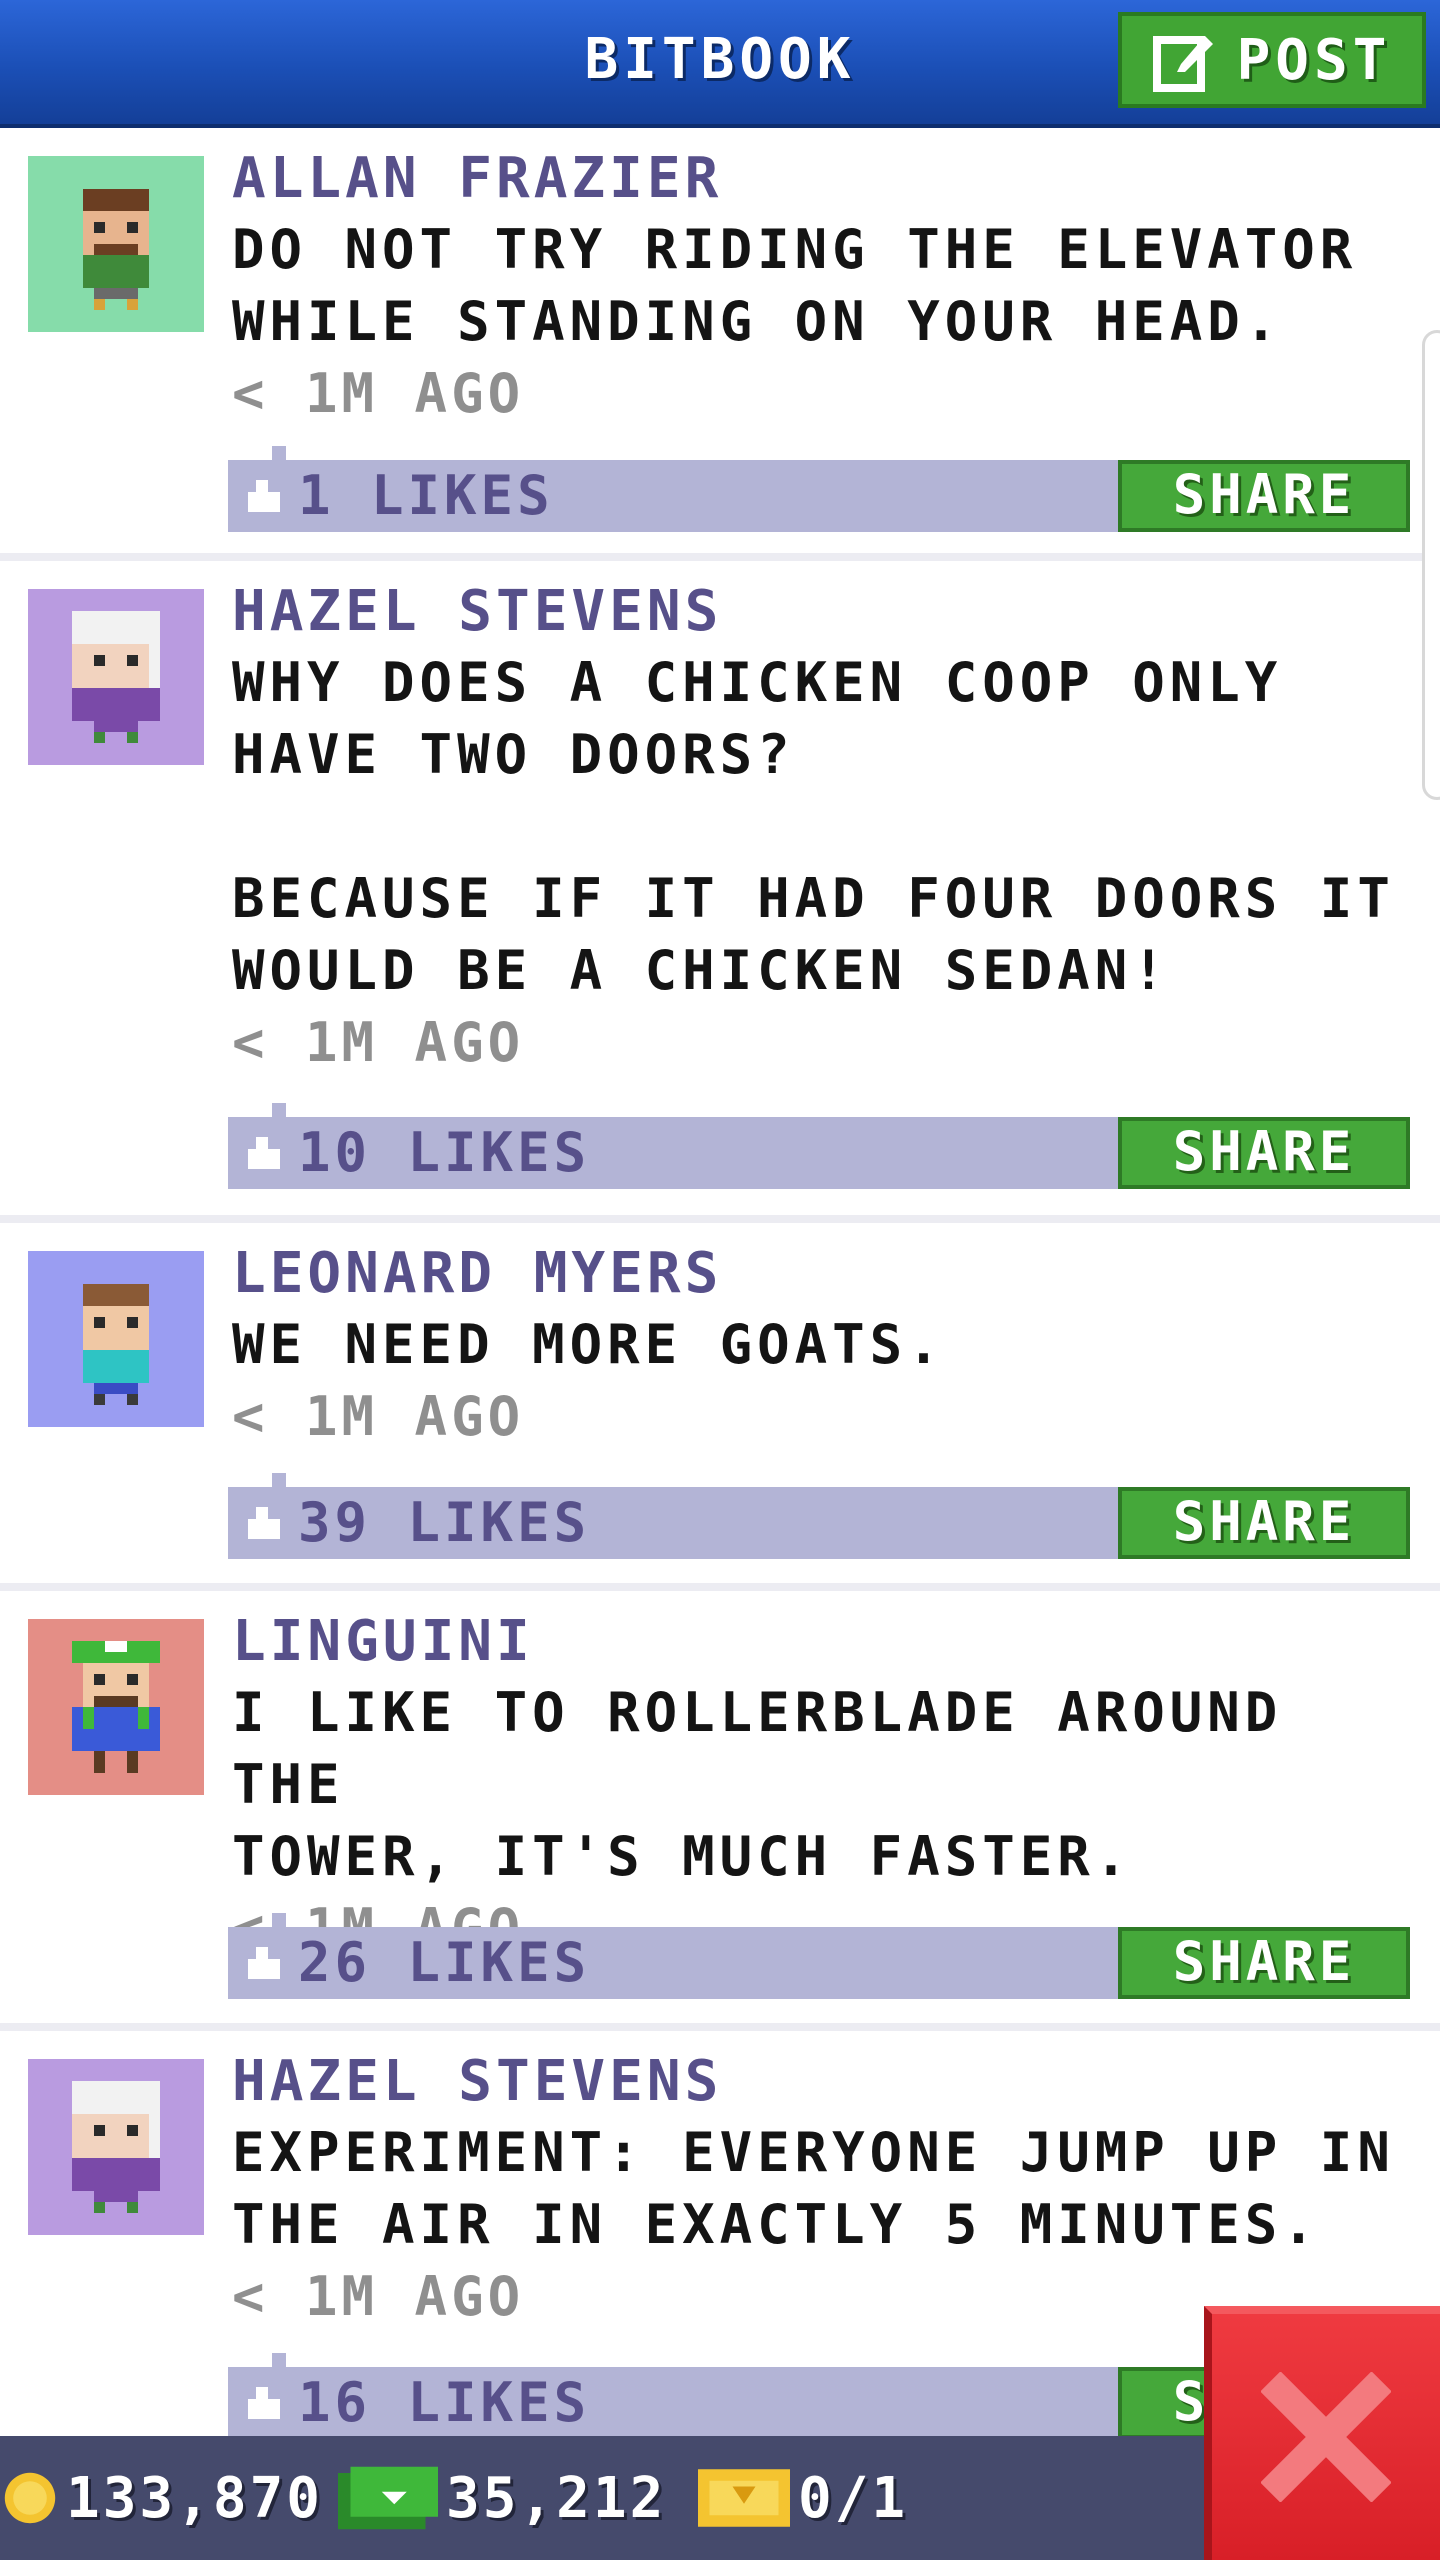 This screenshot has width=1440, height=2560. I want to click on avatar-boy-icon, so click(116, 1339).